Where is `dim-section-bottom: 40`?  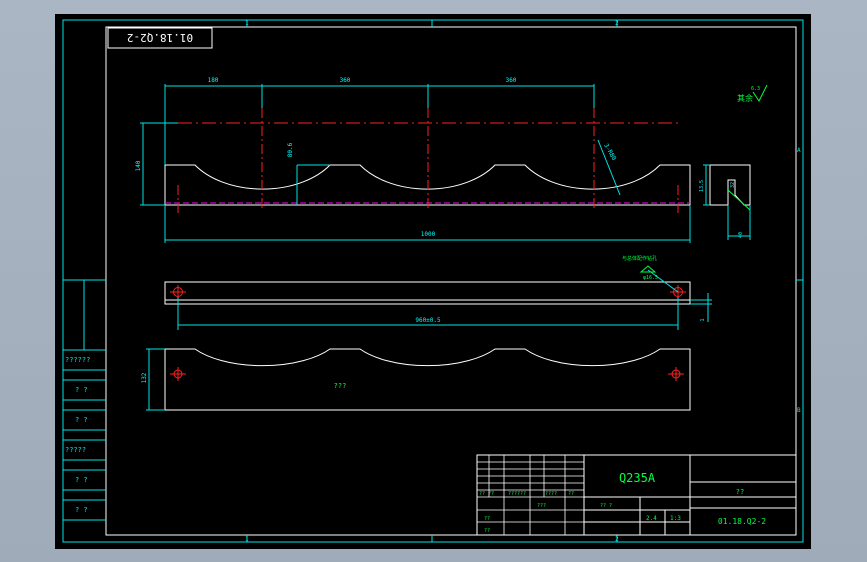 dim-section-bottom: 40 is located at coordinates (741, 235).